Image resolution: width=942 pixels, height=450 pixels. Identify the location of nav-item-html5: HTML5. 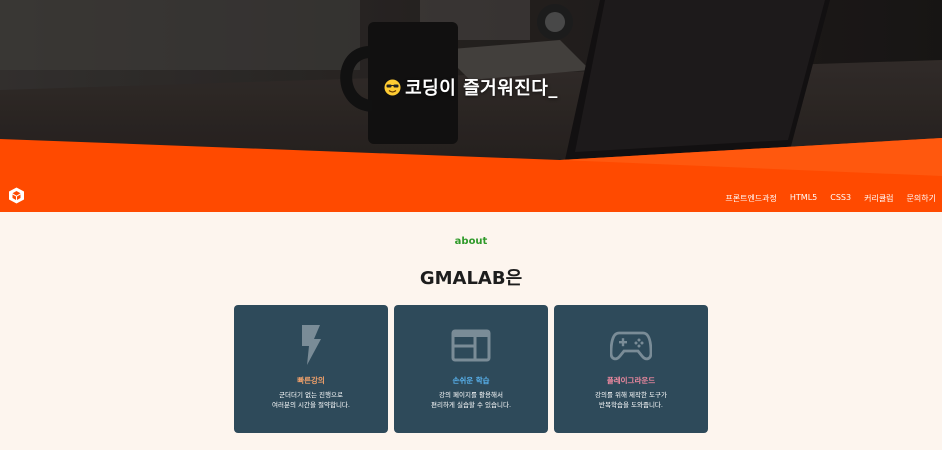
(803, 198).